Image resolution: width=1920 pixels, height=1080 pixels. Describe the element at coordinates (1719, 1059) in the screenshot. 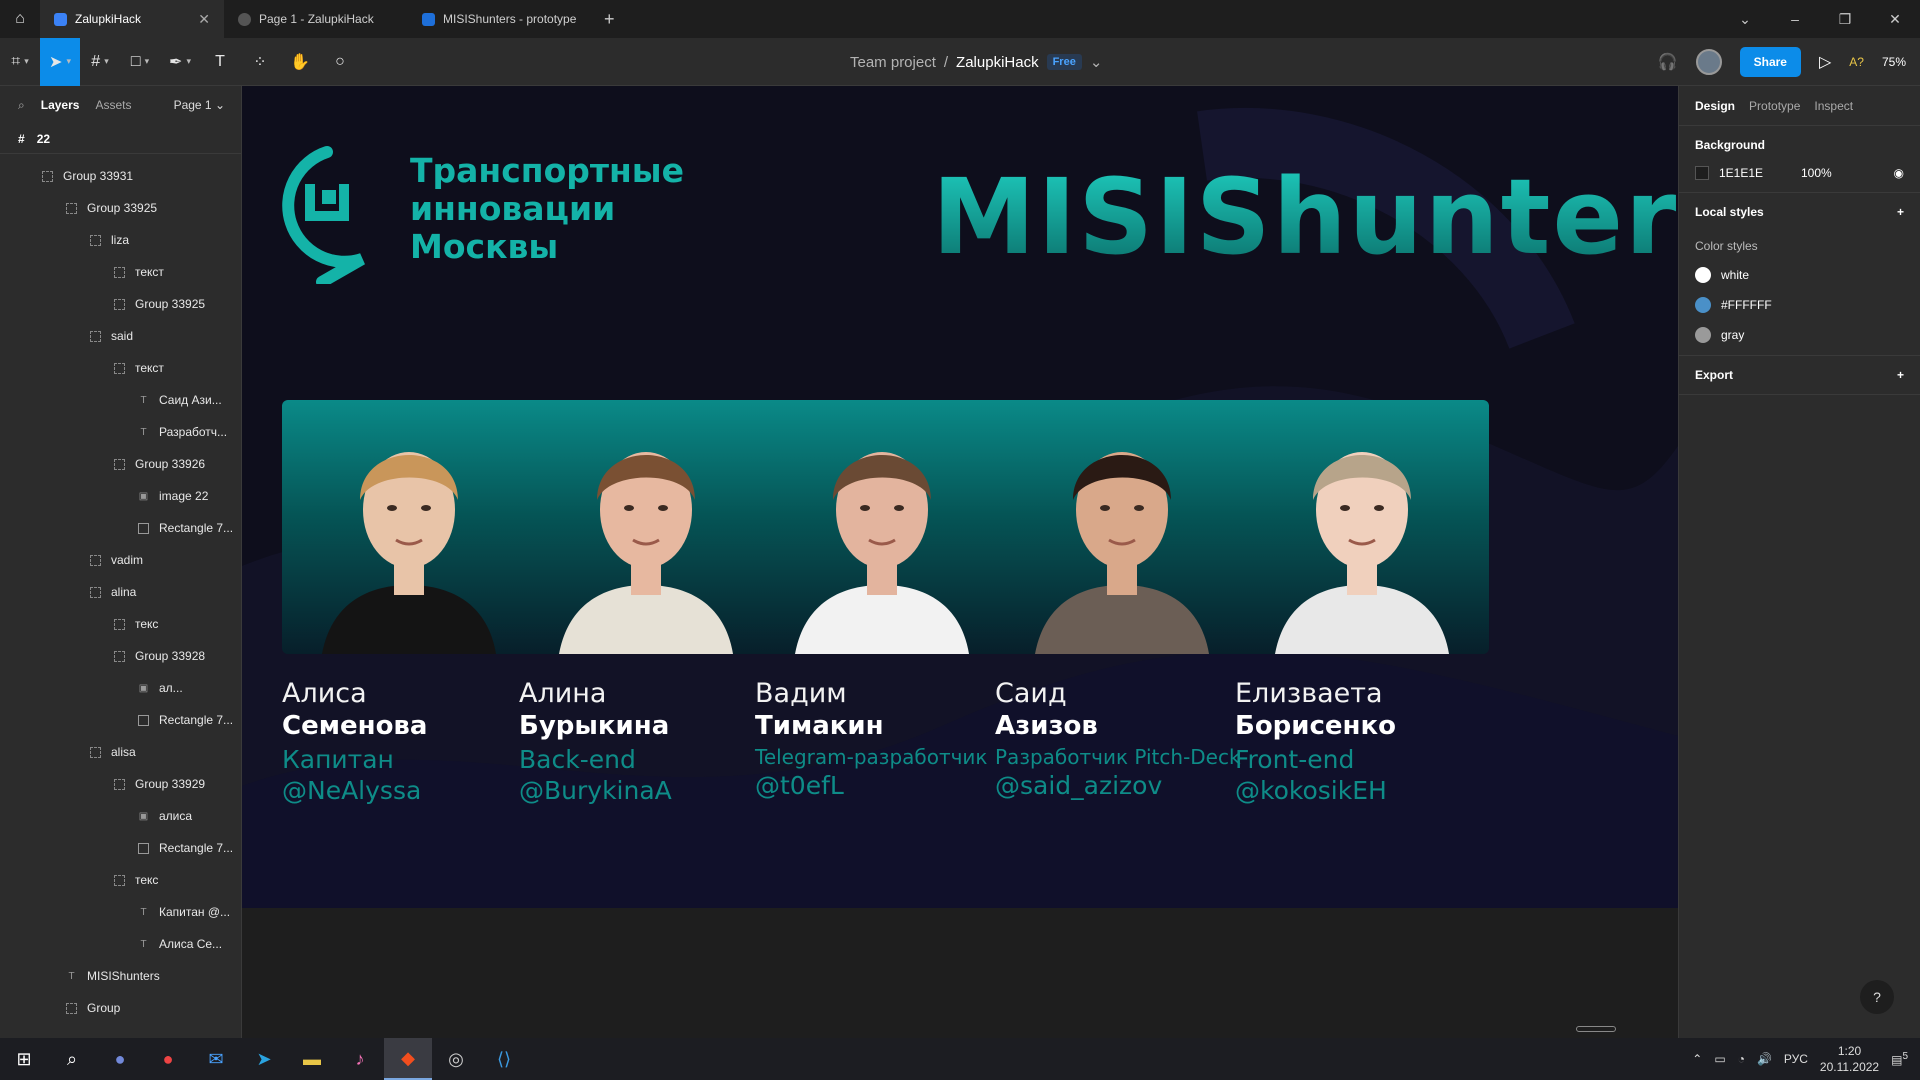

I see `battery-icon: ▭` at that location.